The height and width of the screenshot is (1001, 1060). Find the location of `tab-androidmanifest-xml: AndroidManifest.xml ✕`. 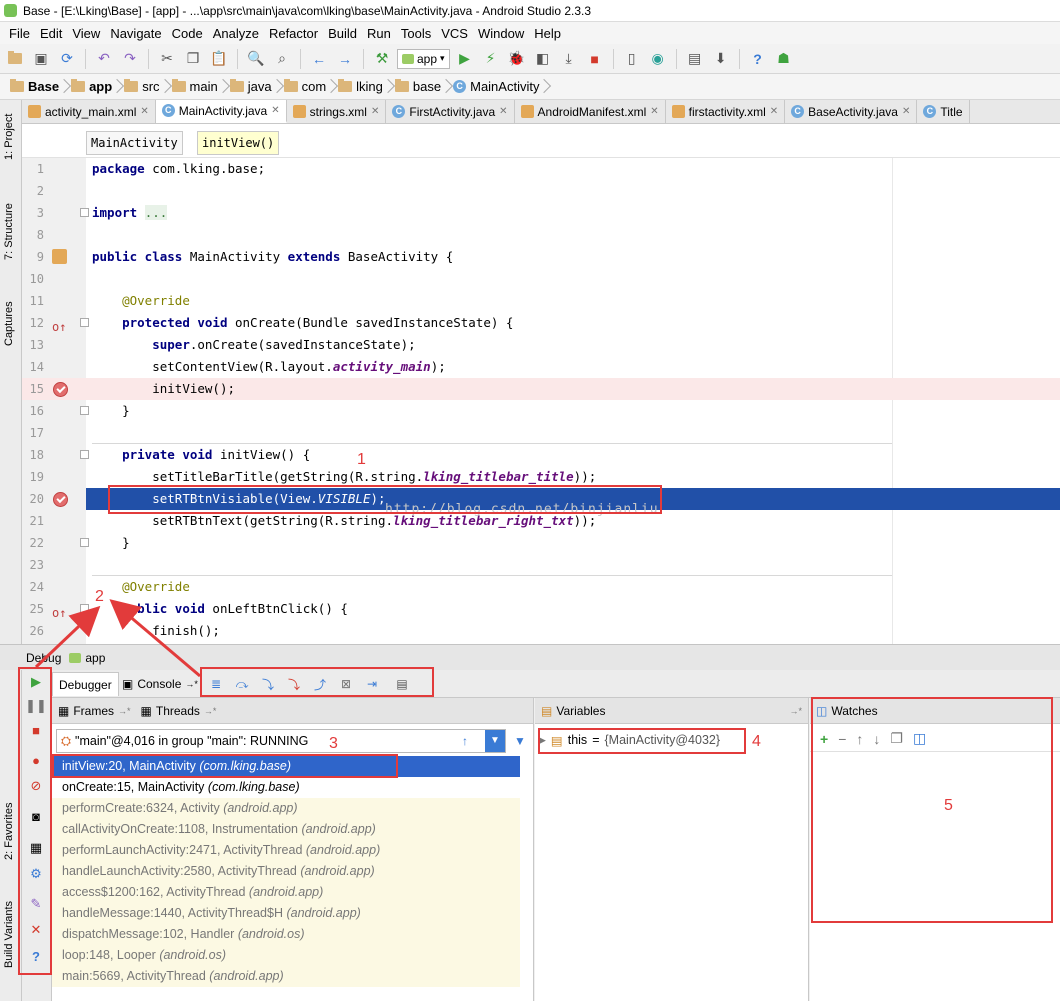

tab-androidmanifest-xml: AndroidManifest.xml ✕ is located at coordinates (590, 111).